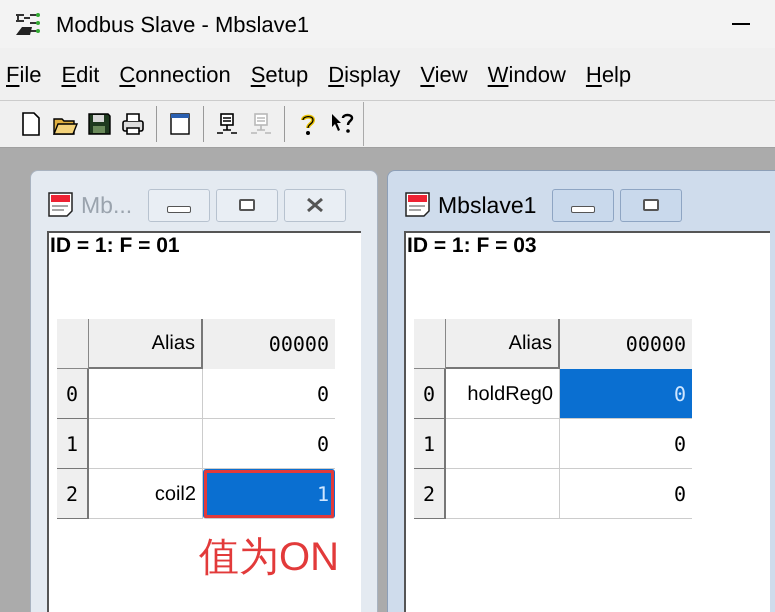  What do you see at coordinates (626, 394) in the screenshot?
I see `value-cell: 0` at bounding box center [626, 394].